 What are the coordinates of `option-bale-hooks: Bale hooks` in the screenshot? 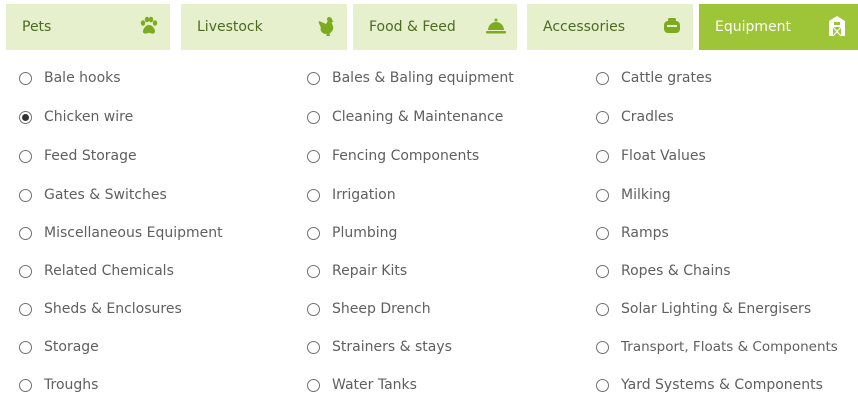 It's located at (70, 78).